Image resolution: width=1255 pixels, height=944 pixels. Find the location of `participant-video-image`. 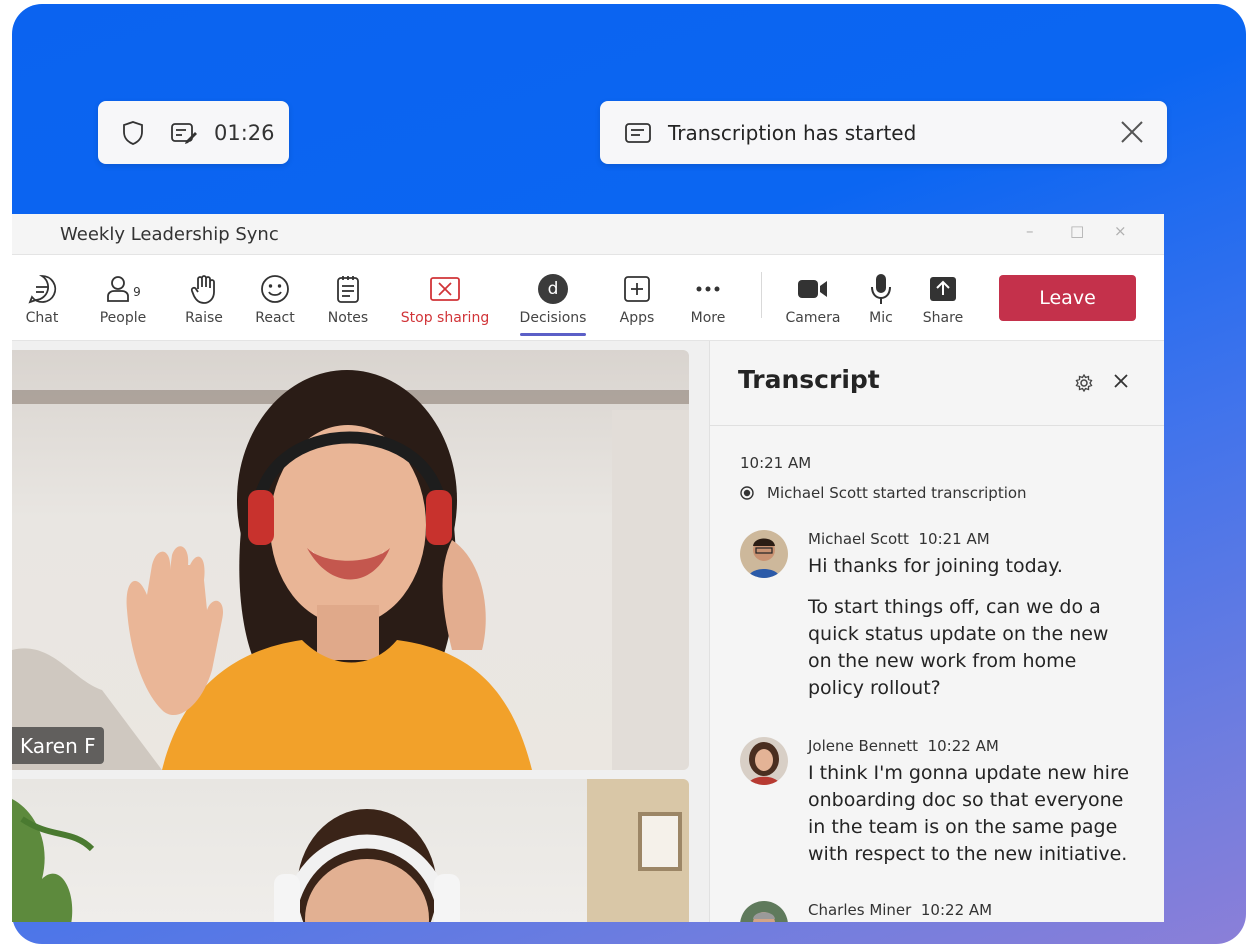

participant-video-image is located at coordinates (350, 850).